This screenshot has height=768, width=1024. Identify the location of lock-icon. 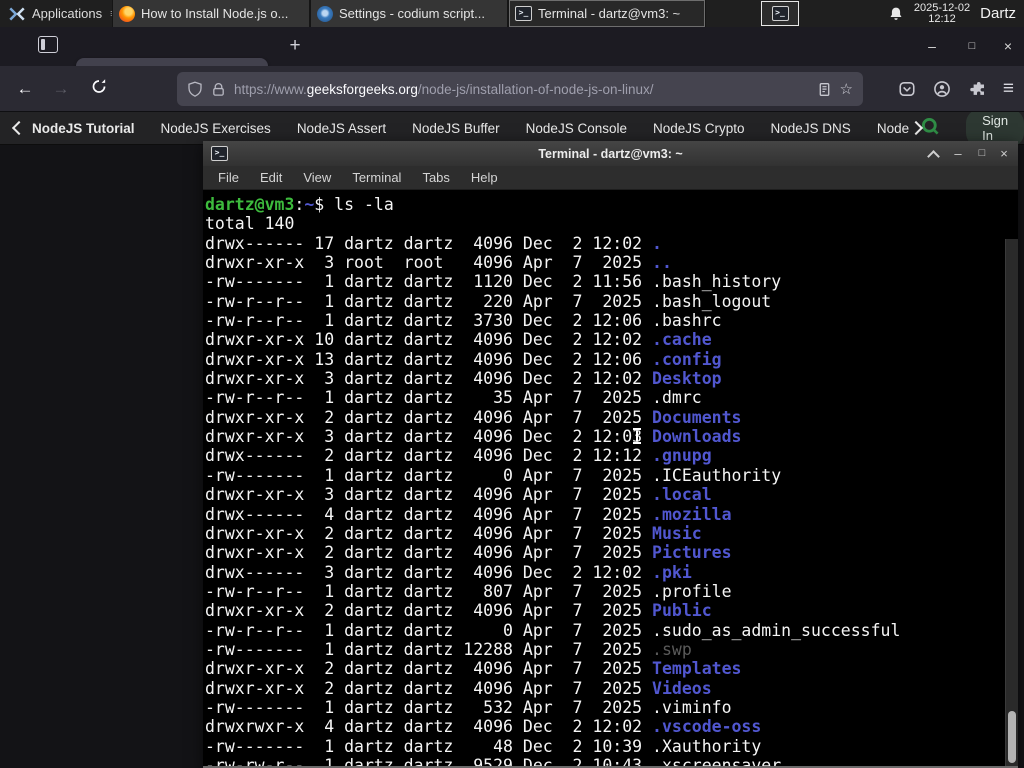
(218, 89).